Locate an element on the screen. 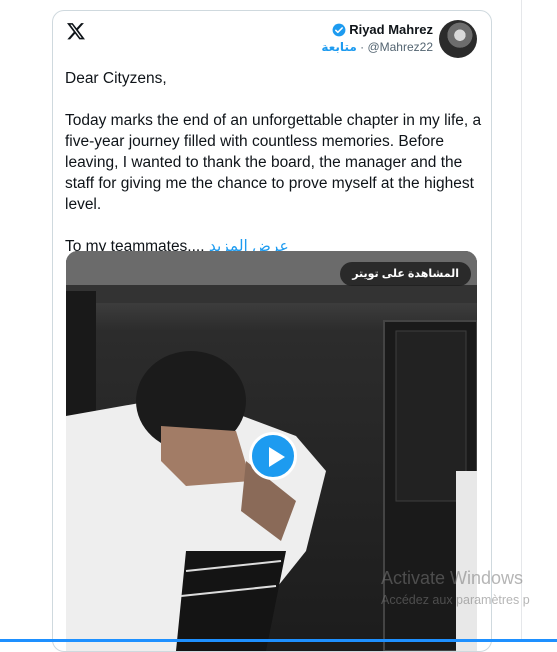 The height and width of the screenshot is (652, 557). right-scroll-area is located at coordinates (540, 321).